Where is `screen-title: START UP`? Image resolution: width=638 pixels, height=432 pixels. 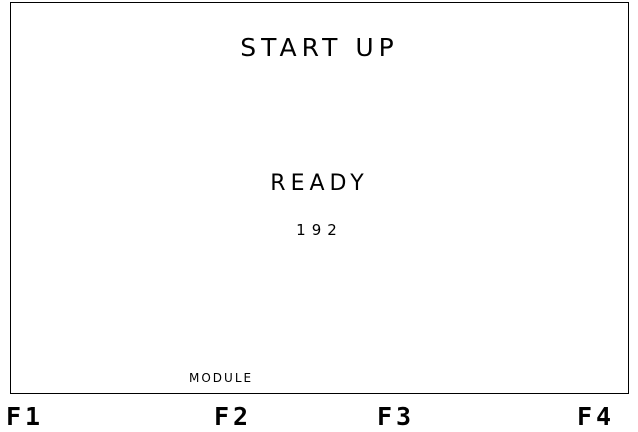 screen-title: START UP is located at coordinates (319, 47).